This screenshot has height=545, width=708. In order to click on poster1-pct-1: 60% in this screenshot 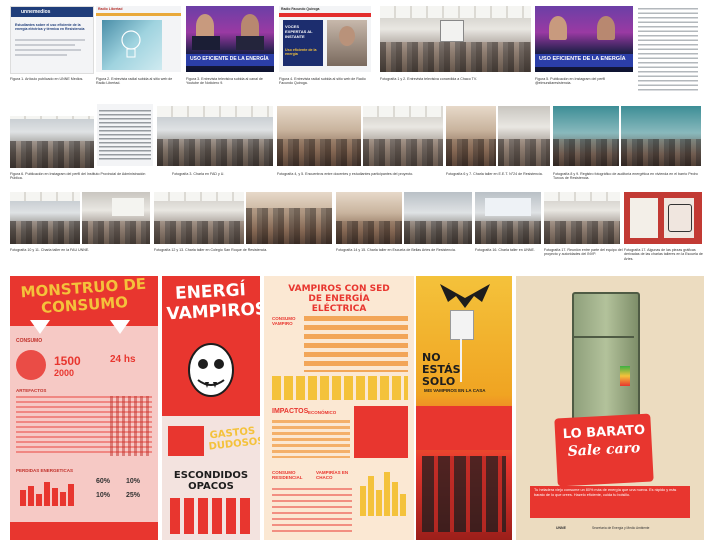, I will do `click(103, 481)`.